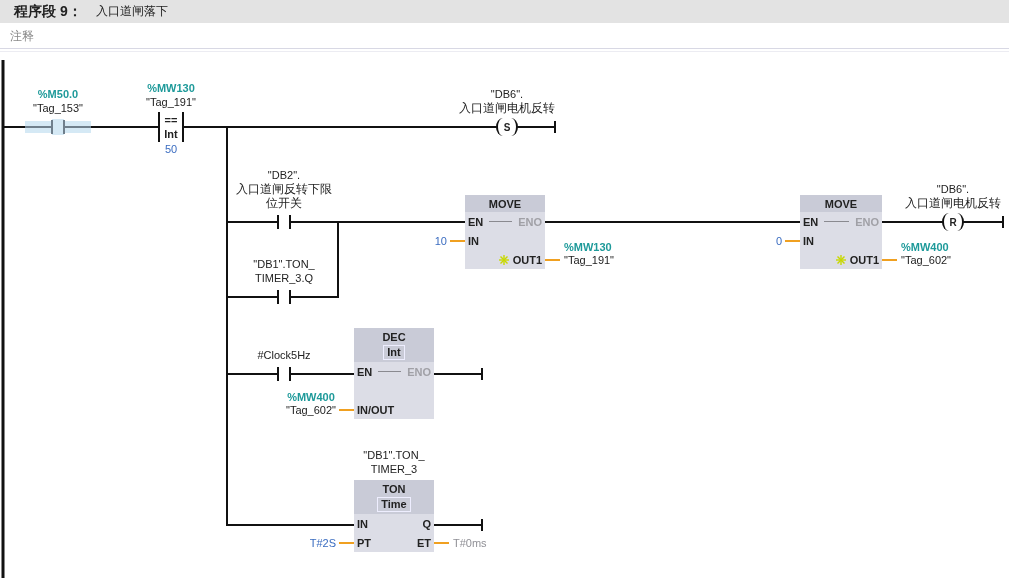 This screenshot has height=578, width=1009. Describe the element at coordinates (440, 240) in the screenshot. I see `literal-value: 10` at that location.